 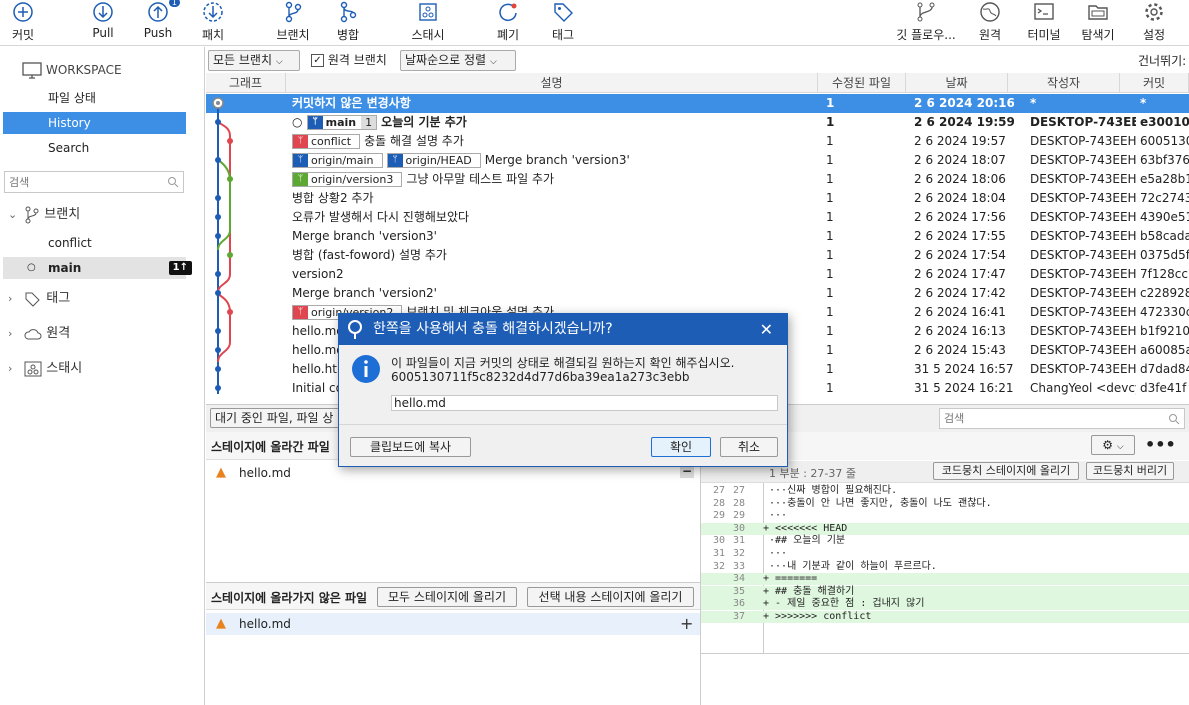 I want to click on branch-label-text: origin/main, so click(x=342, y=160).